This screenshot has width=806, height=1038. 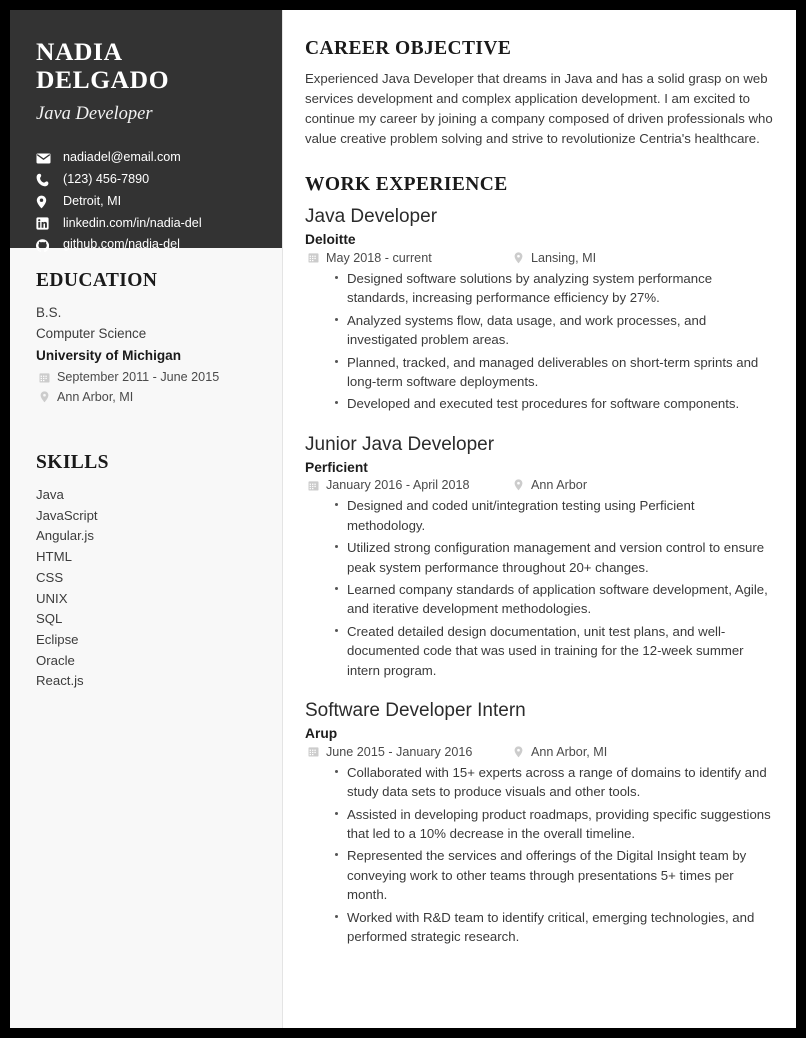 What do you see at coordinates (408, 48) in the screenshot?
I see `objective-heading: CAREER OBJECTIVE` at bounding box center [408, 48].